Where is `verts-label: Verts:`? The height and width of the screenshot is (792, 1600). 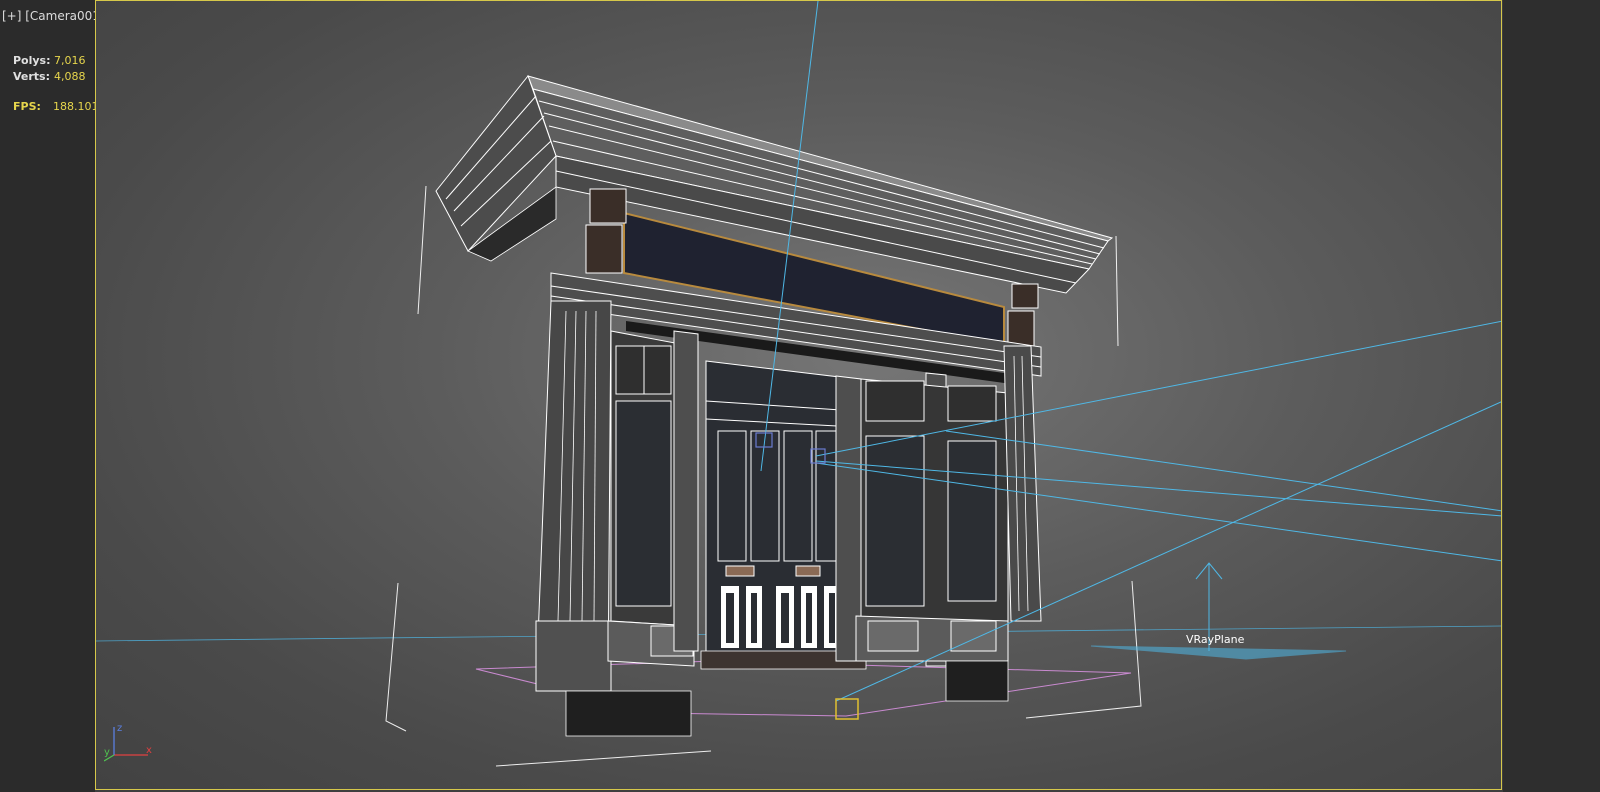
verts-label: Verts: is located at coordinates (32, 76).